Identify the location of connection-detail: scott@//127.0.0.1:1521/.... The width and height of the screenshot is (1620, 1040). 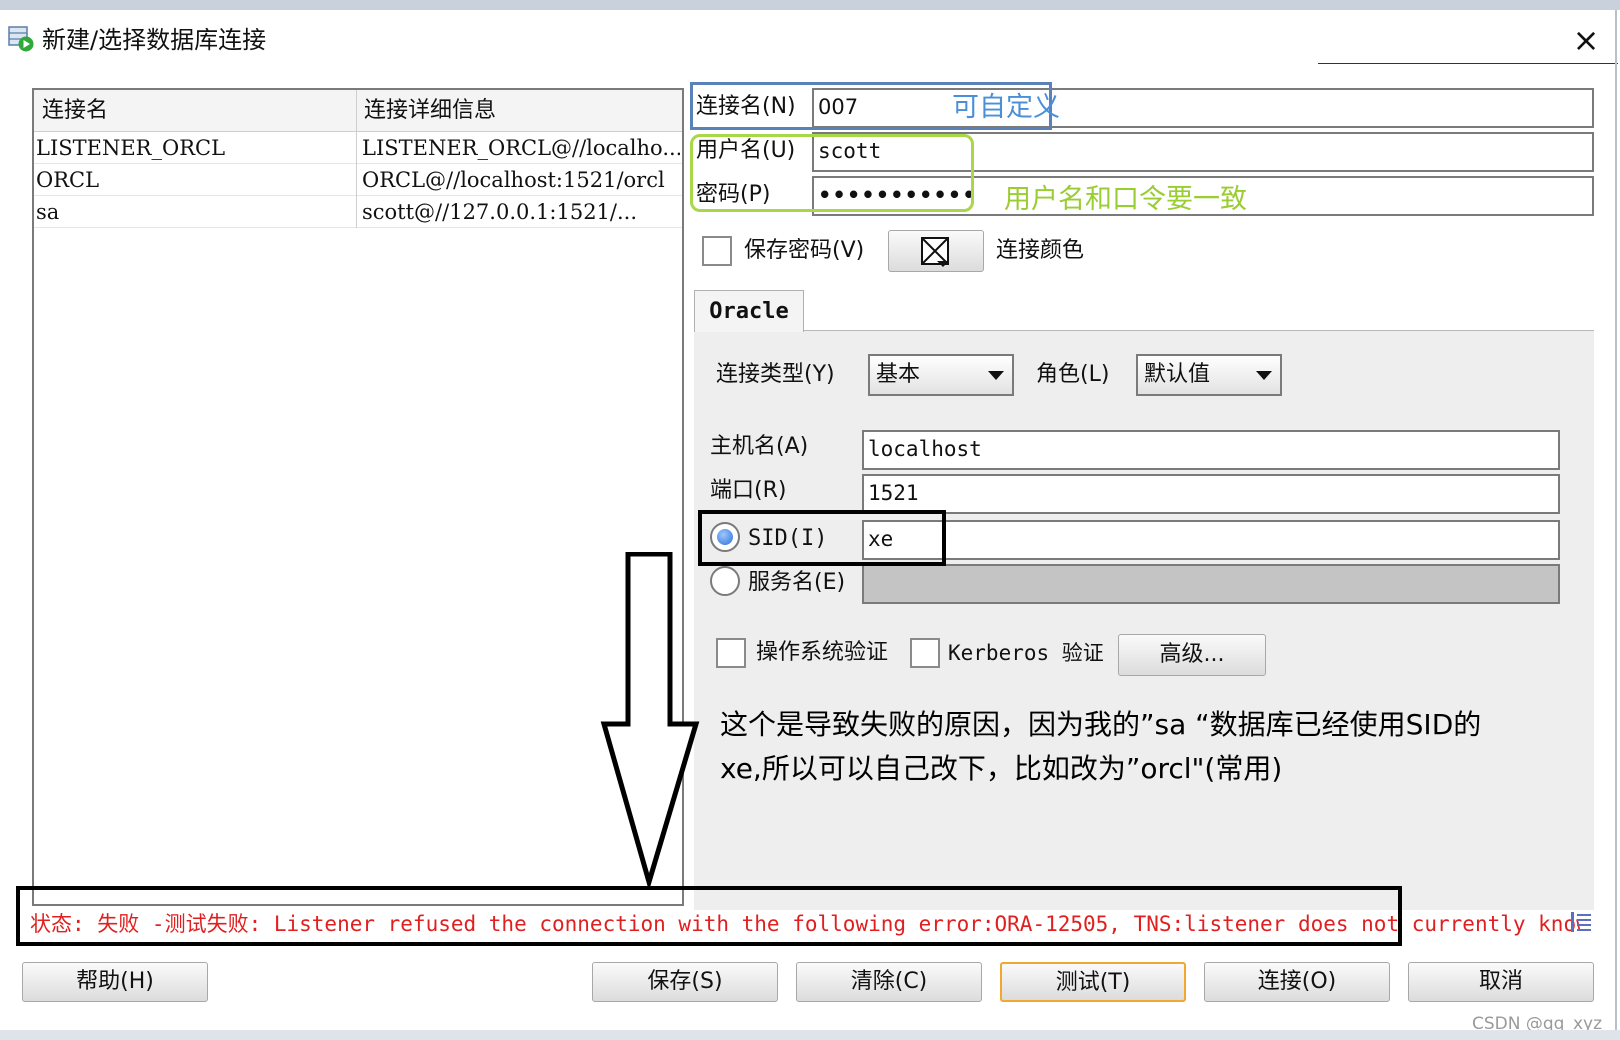
(500, 212).